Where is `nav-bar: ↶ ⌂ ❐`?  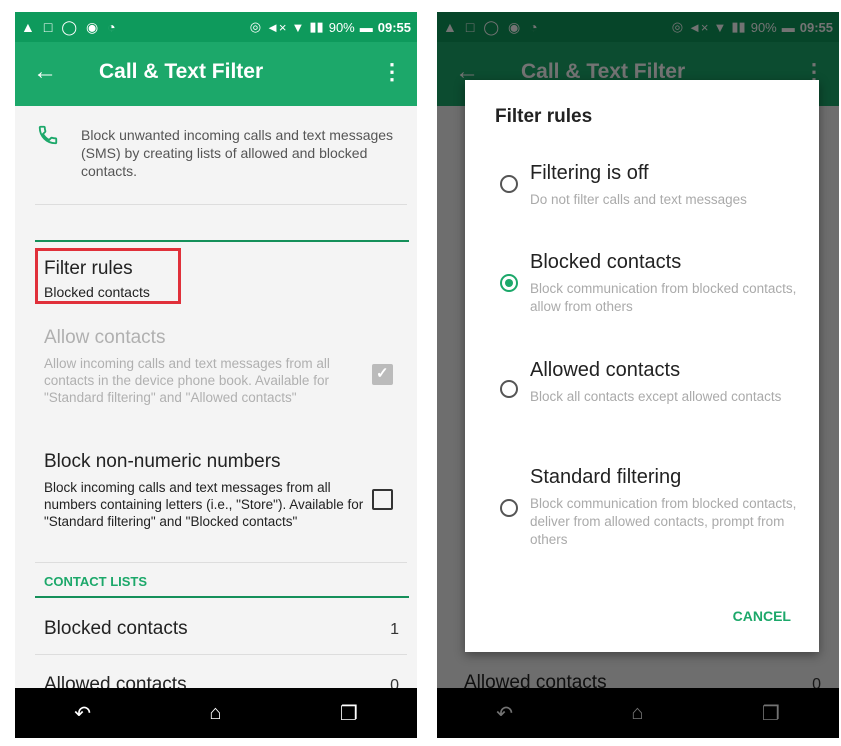 nav-bar: ↶ ⌂ ❐ is located at coordinates (216, 713).